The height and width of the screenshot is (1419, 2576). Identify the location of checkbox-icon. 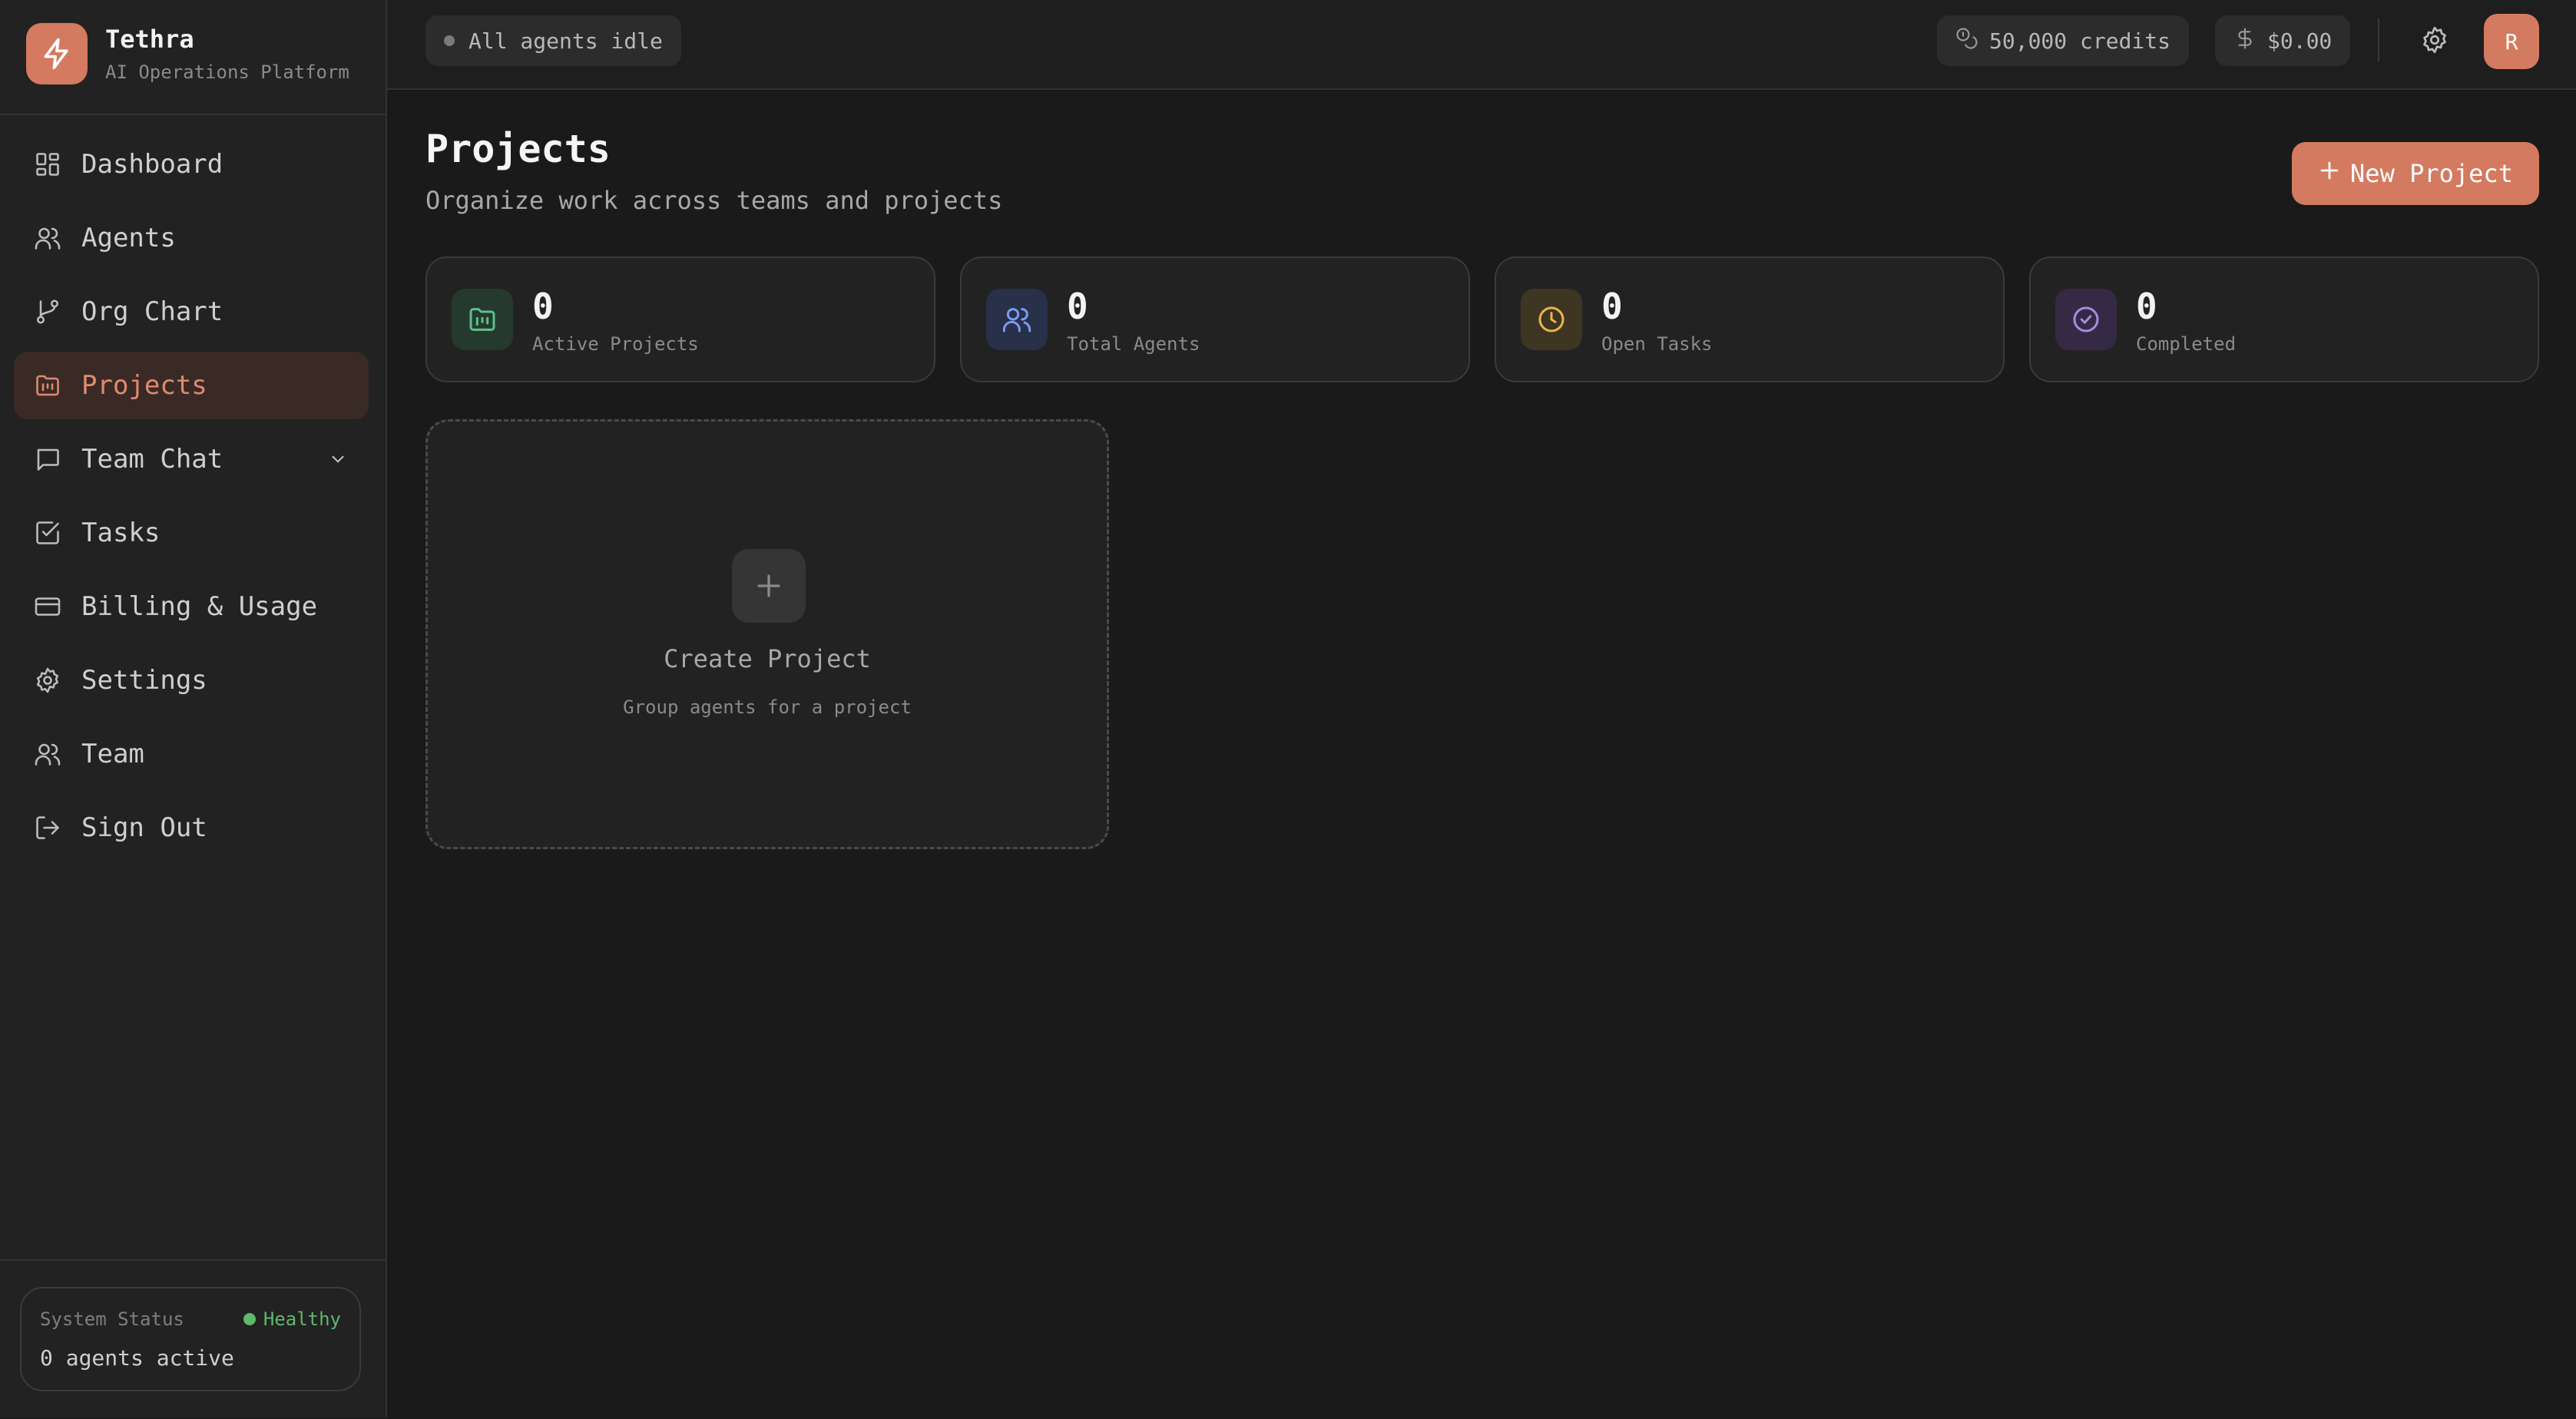
(47, 533).